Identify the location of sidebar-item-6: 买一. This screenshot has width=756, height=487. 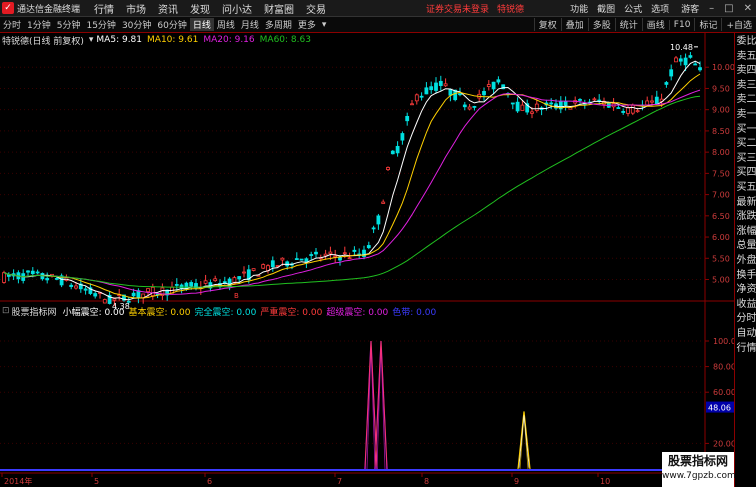
(746, 129).